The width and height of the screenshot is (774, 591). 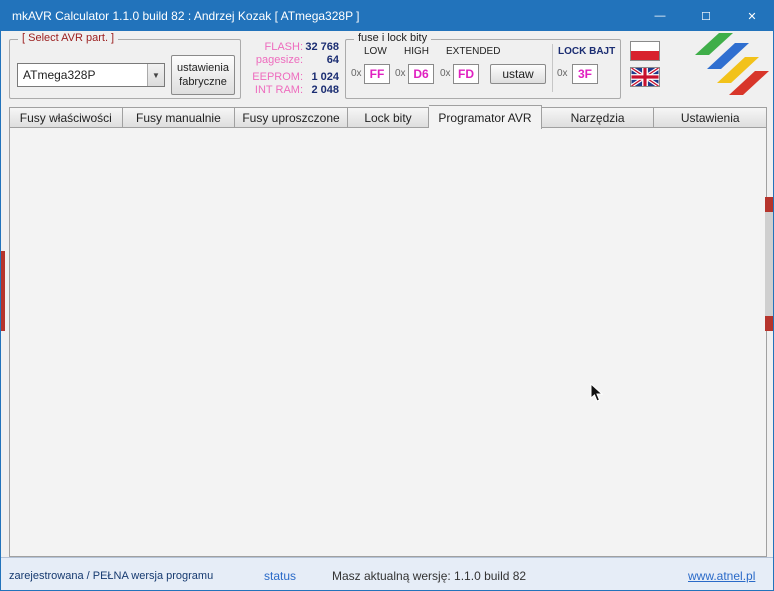 What do you see at coordinates (66, 117) in the screenshot?
I see `tab-fusy-wlasciwosci: Fusy właściwości` at bounding box center [66, 117].